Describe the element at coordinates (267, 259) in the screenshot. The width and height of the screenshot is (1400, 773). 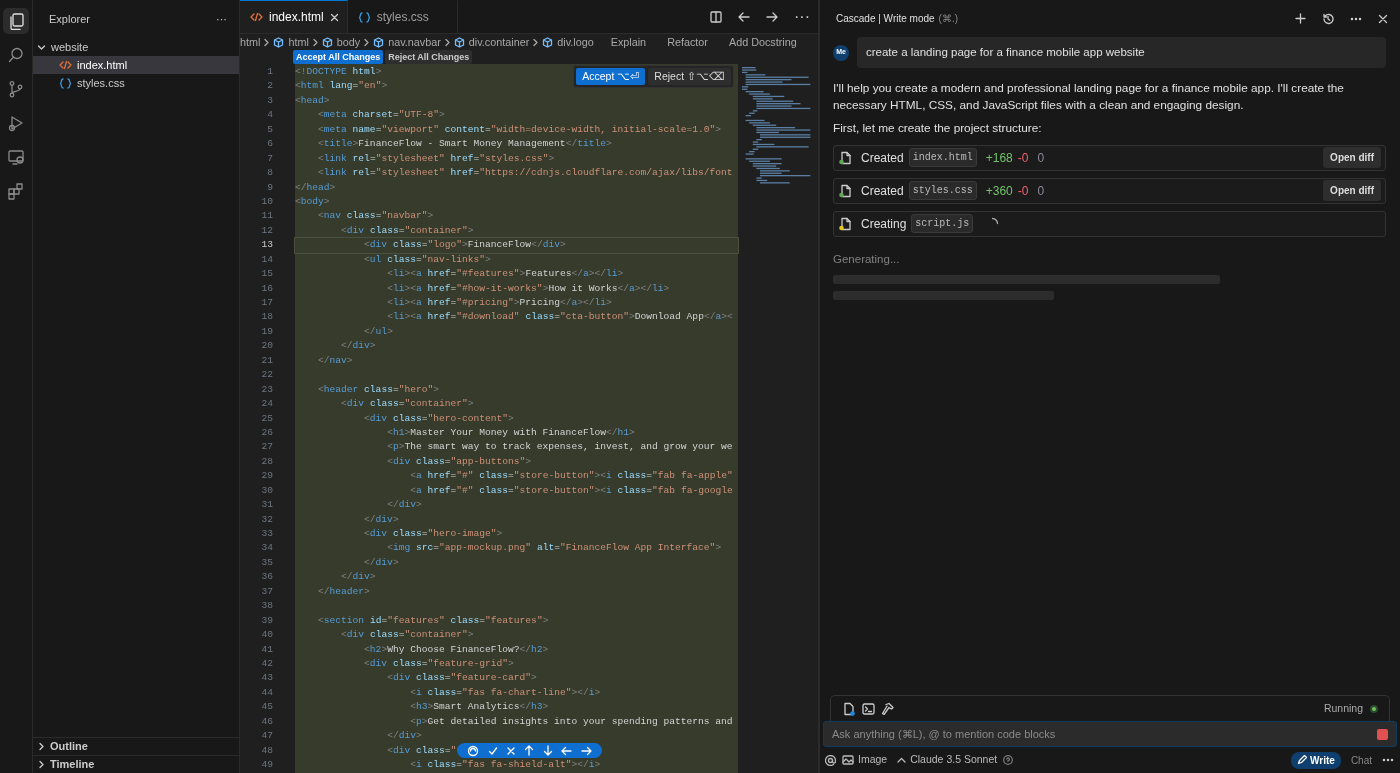
I see `line-number: 14` at that location.